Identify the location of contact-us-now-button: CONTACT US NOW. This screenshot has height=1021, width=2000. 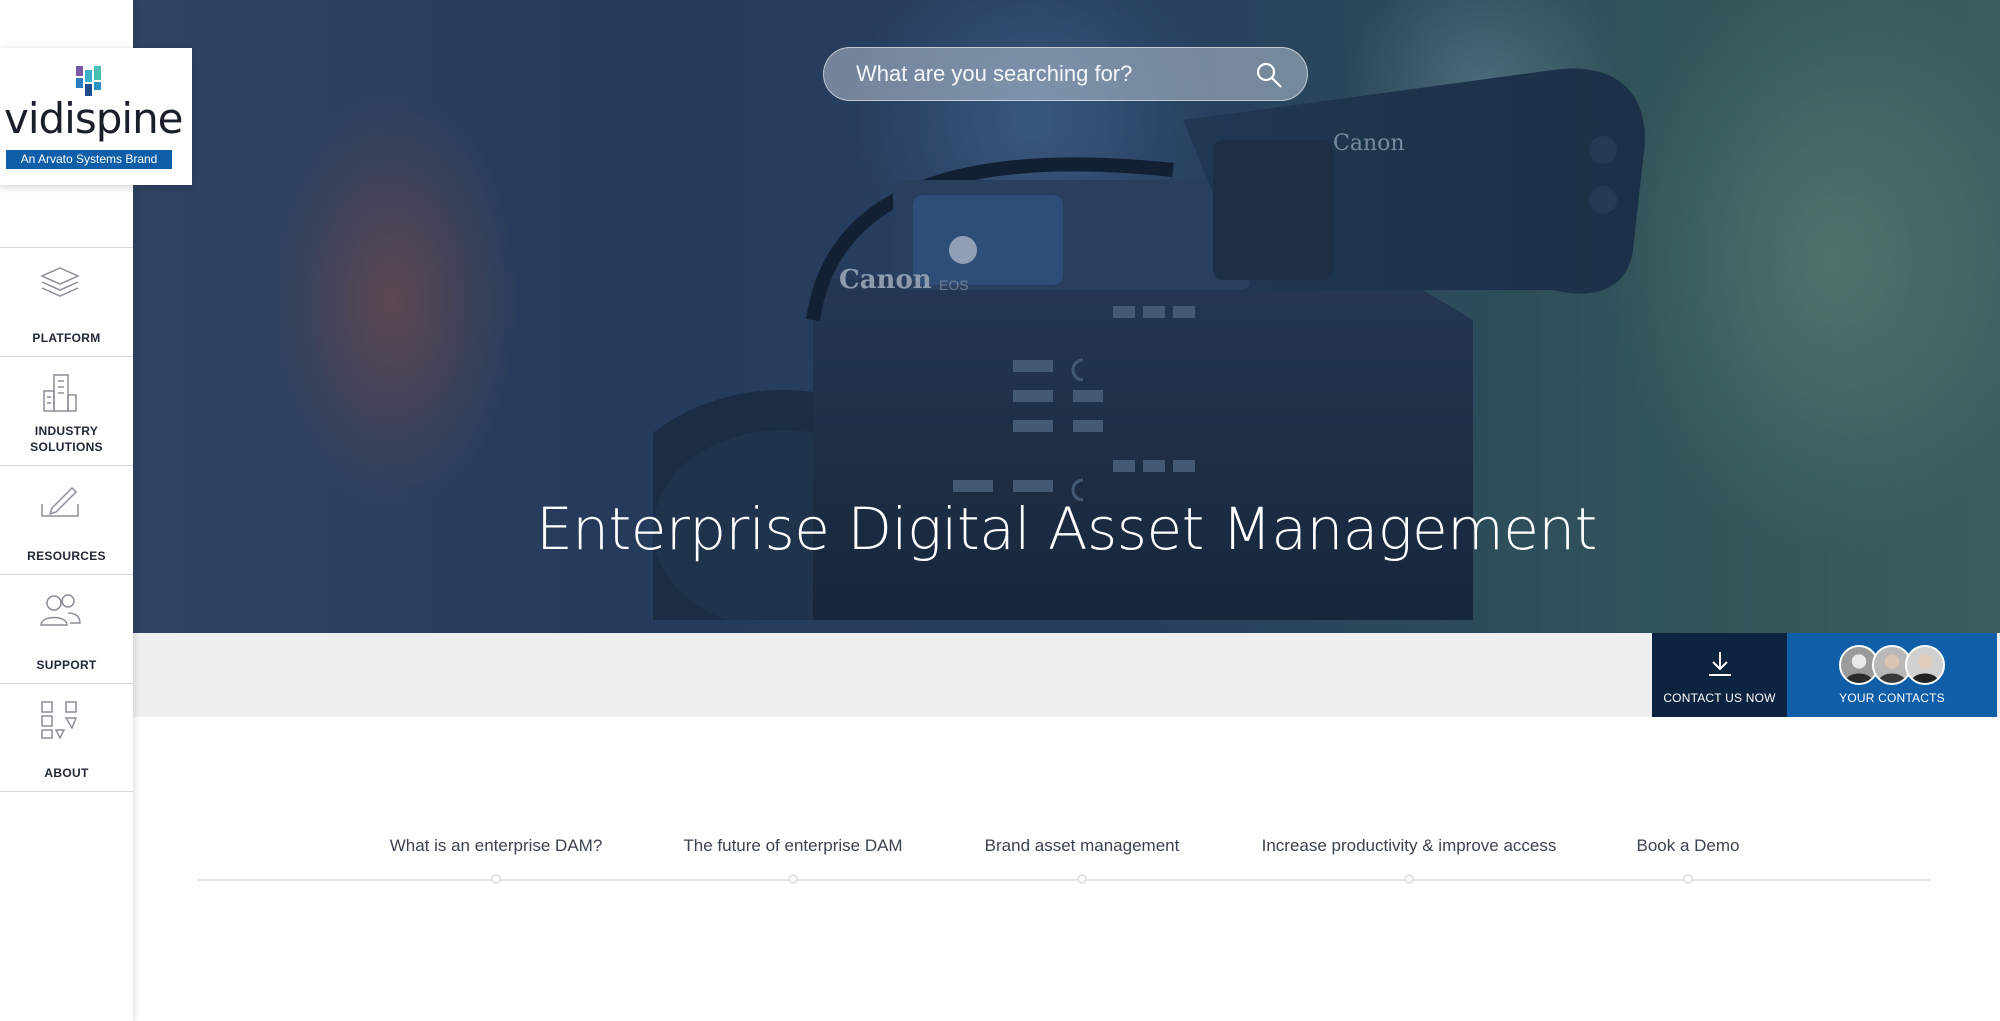
(1719, 675).